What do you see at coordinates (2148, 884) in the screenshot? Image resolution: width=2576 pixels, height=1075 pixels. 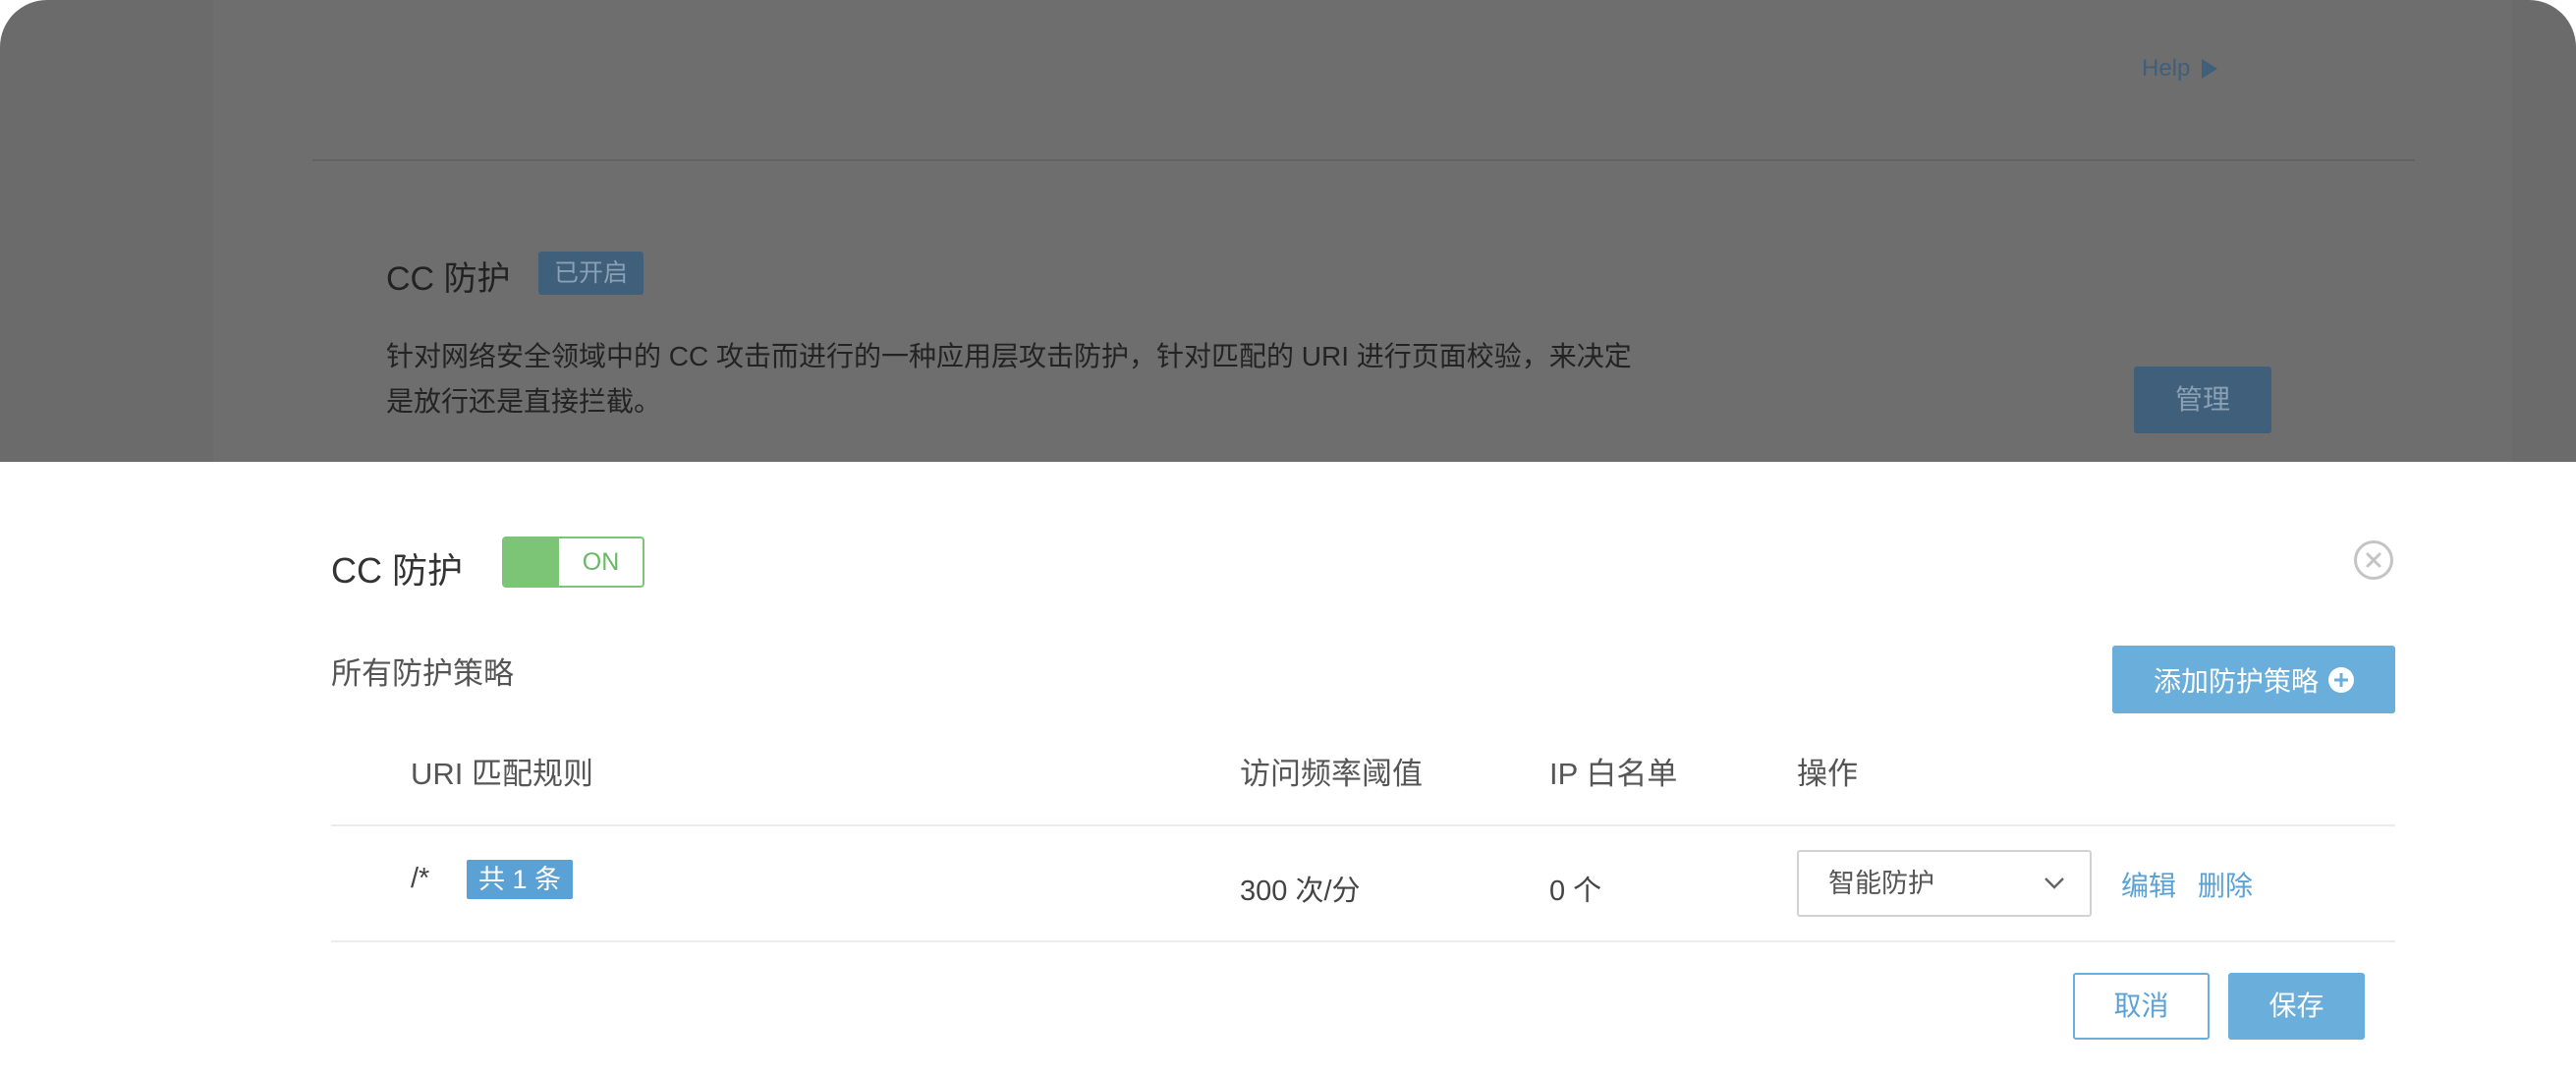 I see `edit-link: 编辑` at bounding box center [2148, 884].